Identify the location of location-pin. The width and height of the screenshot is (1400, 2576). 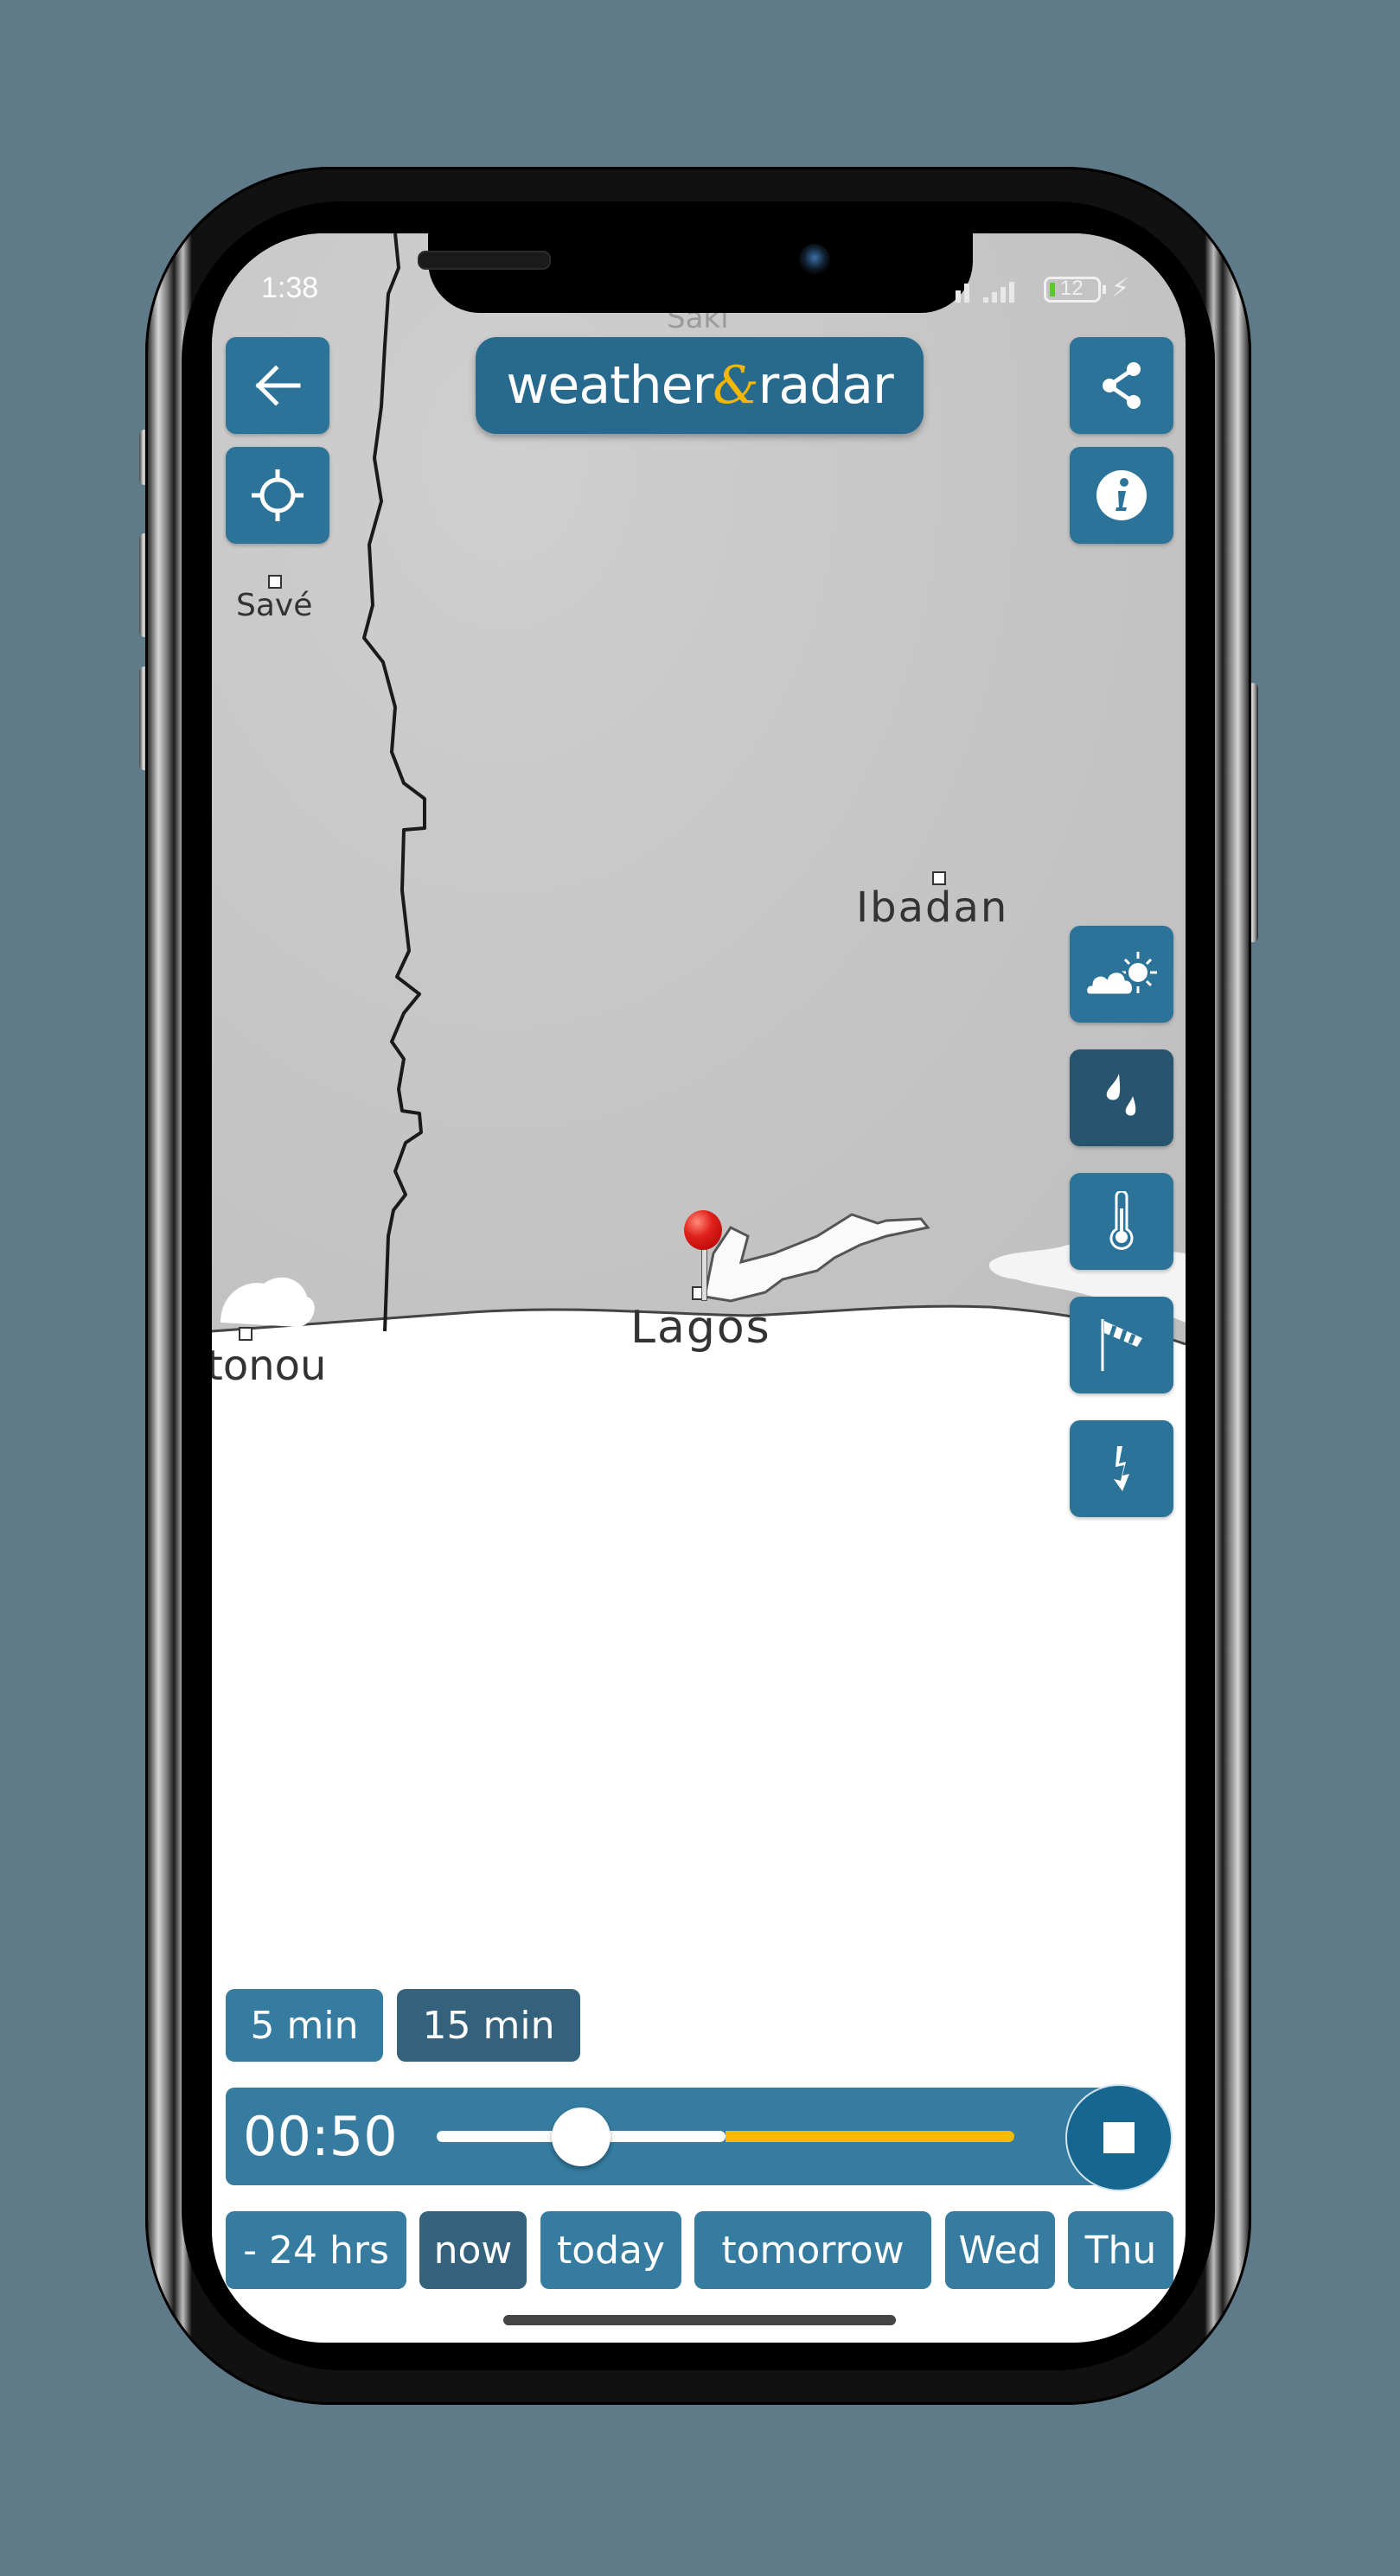
(704, 1257).